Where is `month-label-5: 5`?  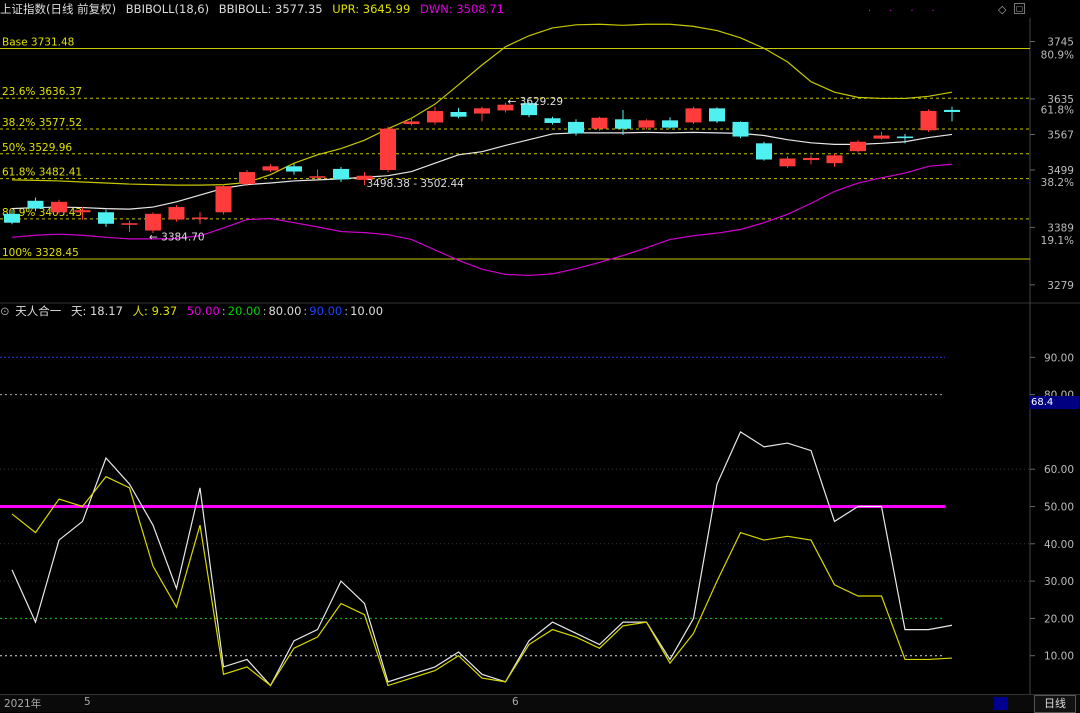
month-label-5: 5 is located at coordinates (87, 702).